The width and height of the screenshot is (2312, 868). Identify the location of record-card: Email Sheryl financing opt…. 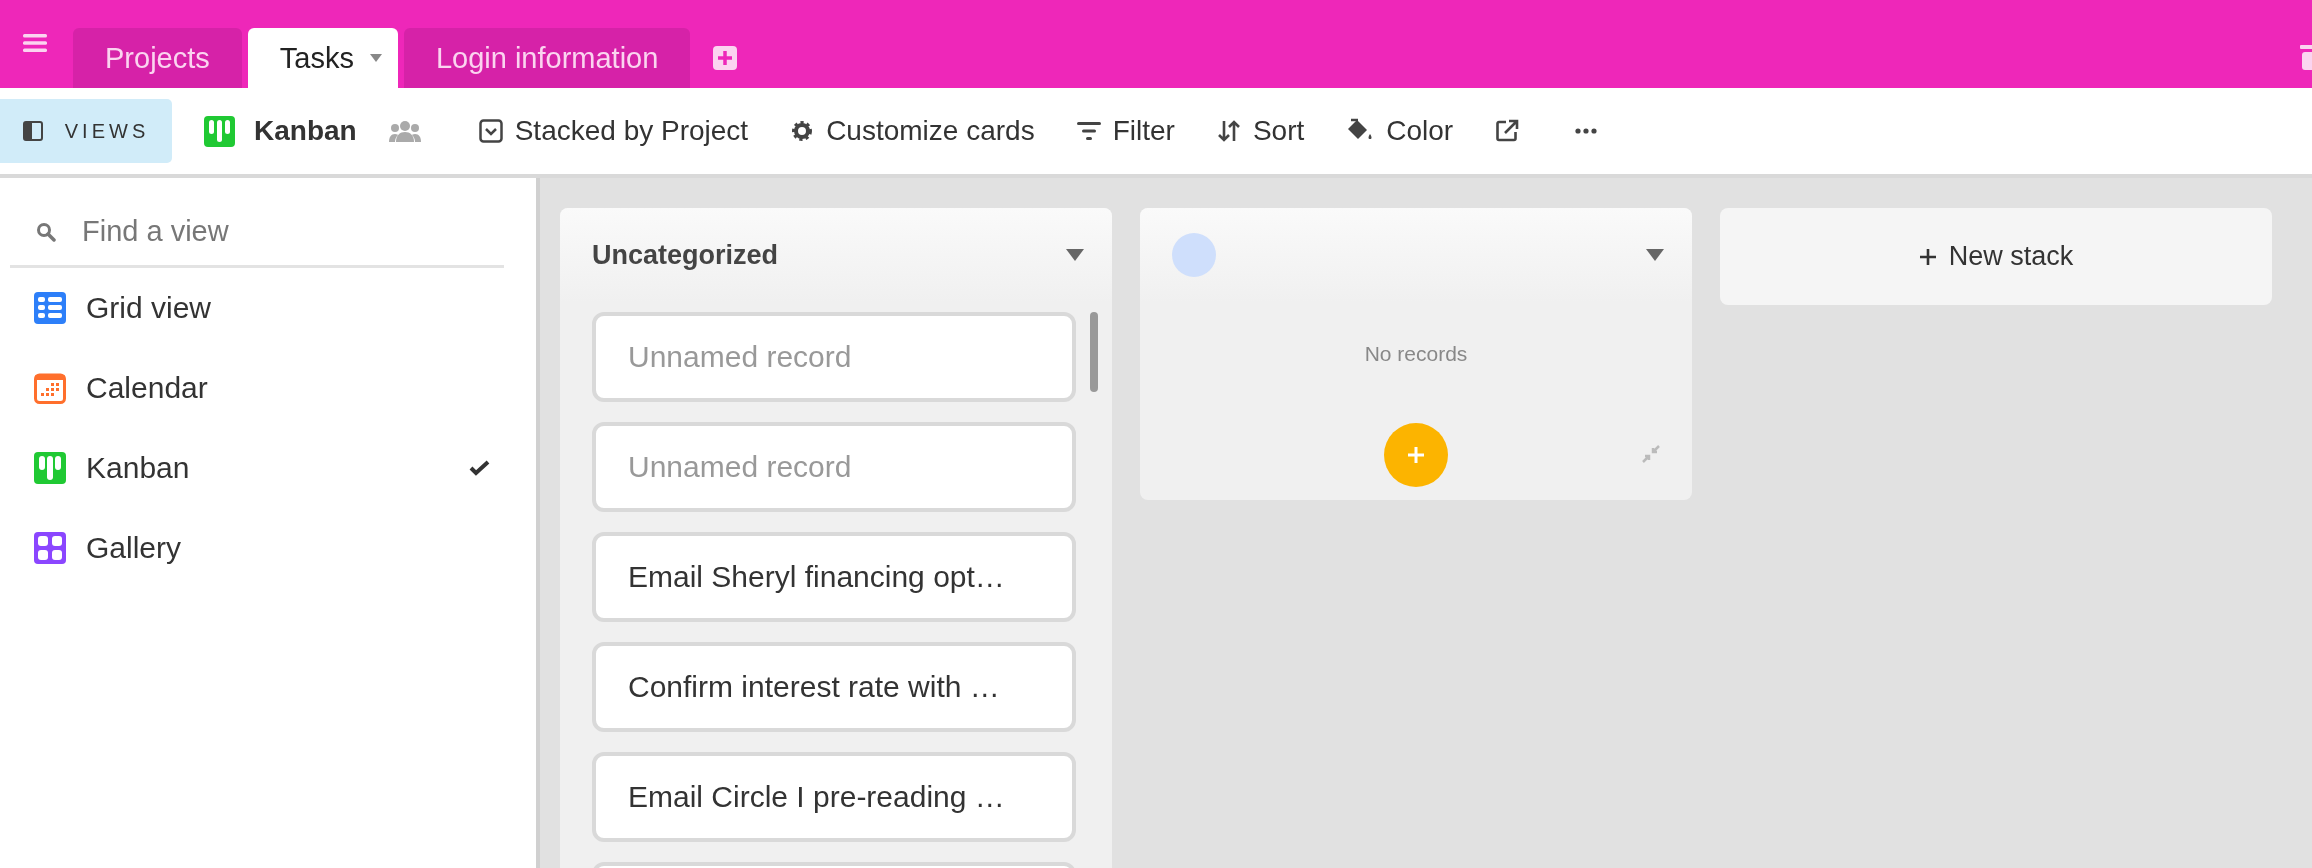
(834, 577).